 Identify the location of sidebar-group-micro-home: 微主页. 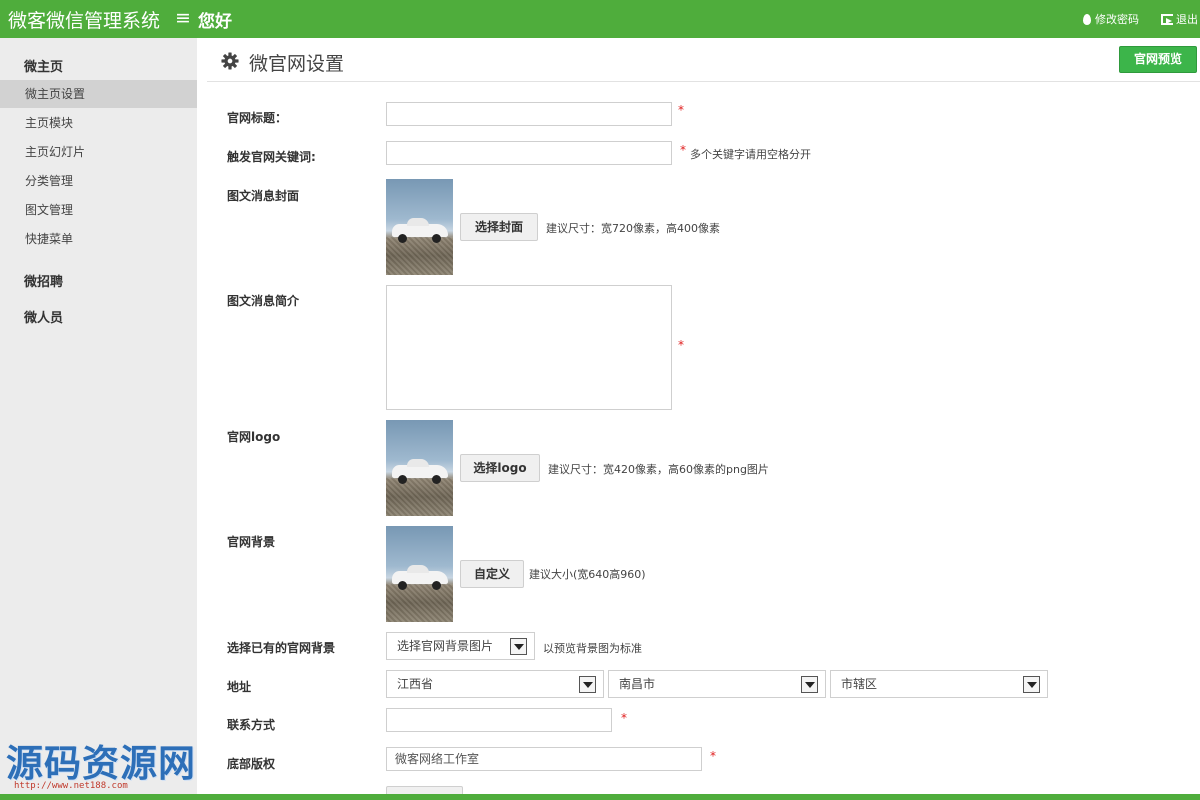
(43, 65).